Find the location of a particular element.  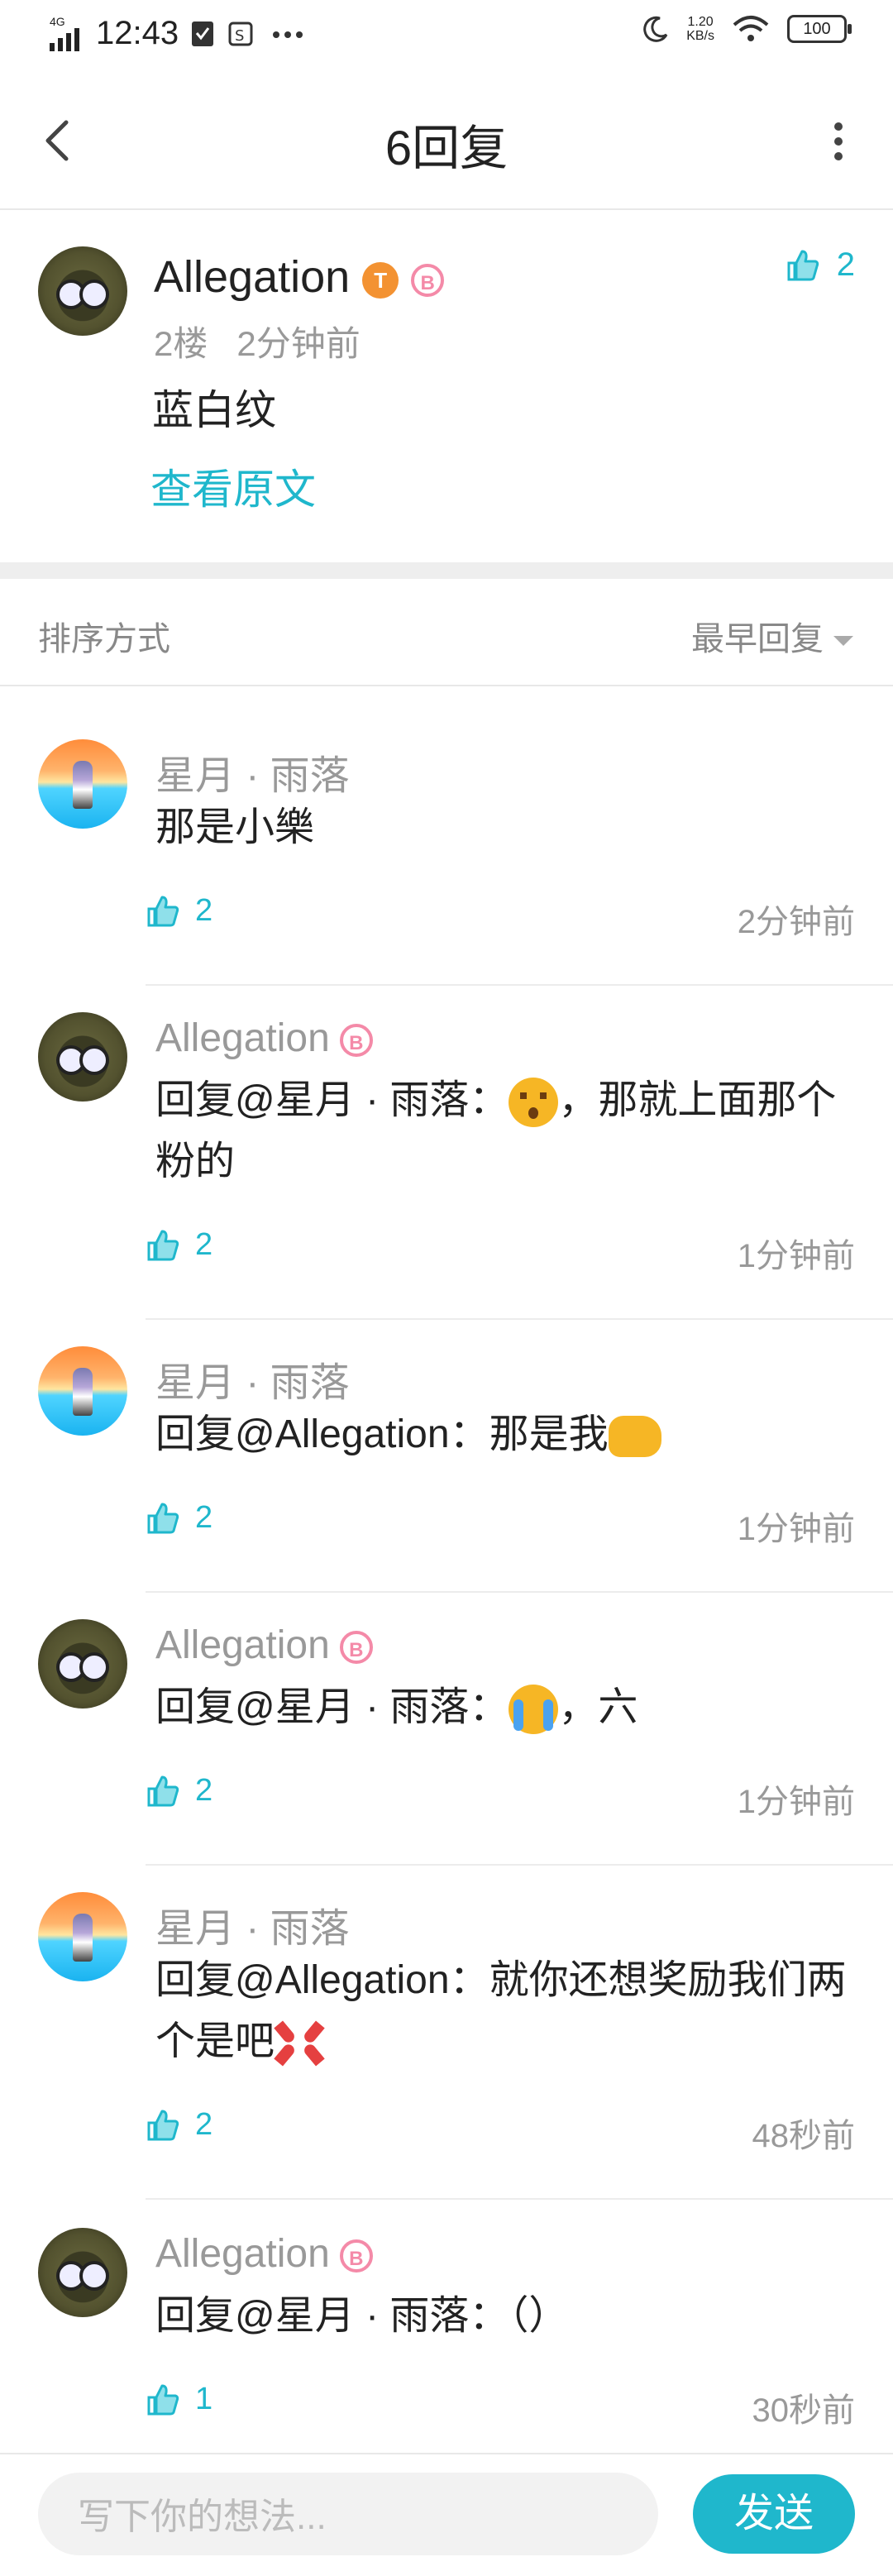

sort-dropdown: 最早回复 is located at coordinates (772, 636).